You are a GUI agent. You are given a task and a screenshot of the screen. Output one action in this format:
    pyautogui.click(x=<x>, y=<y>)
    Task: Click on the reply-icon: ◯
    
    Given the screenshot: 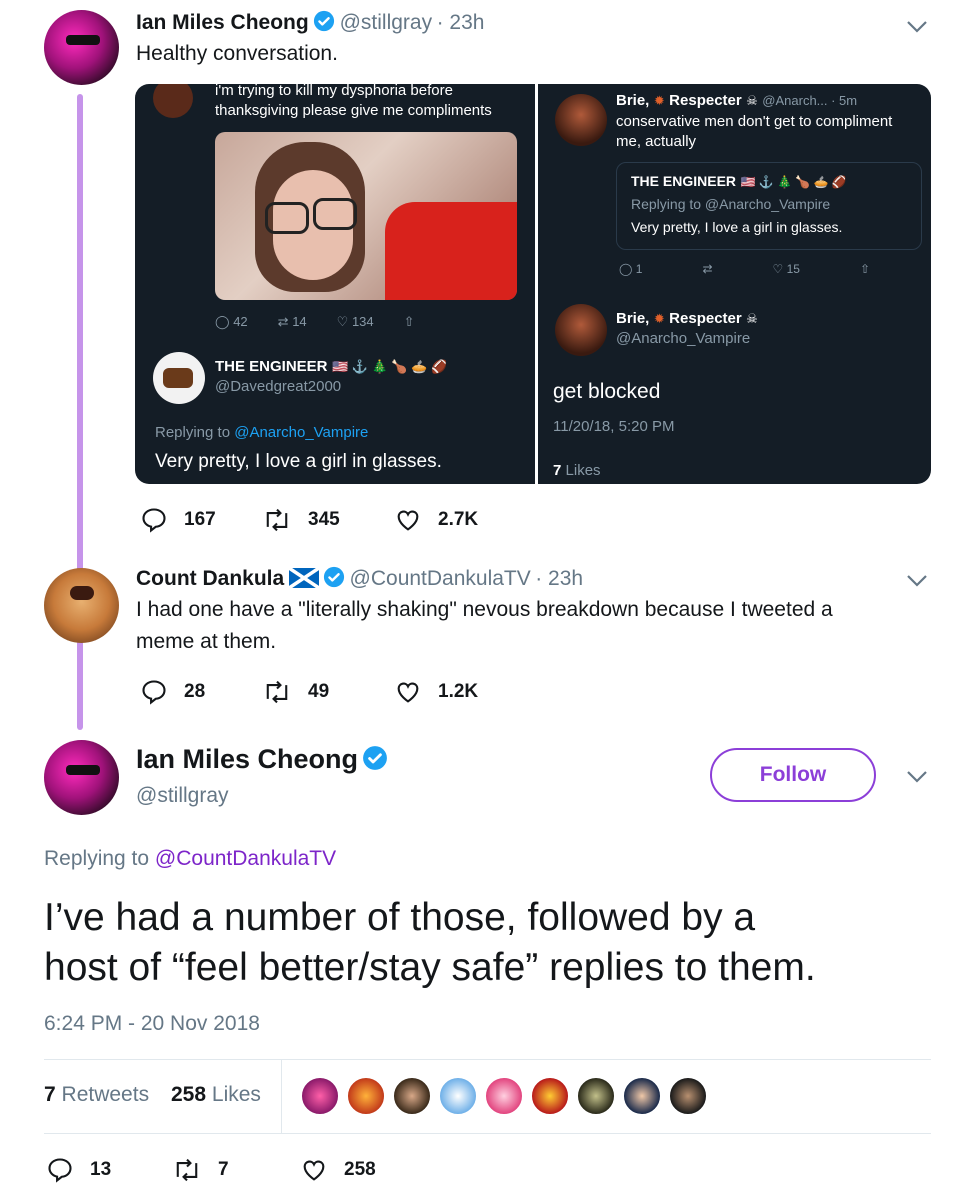 What is the action you would take?
    pyautogui.click(x=222, y=321)
    